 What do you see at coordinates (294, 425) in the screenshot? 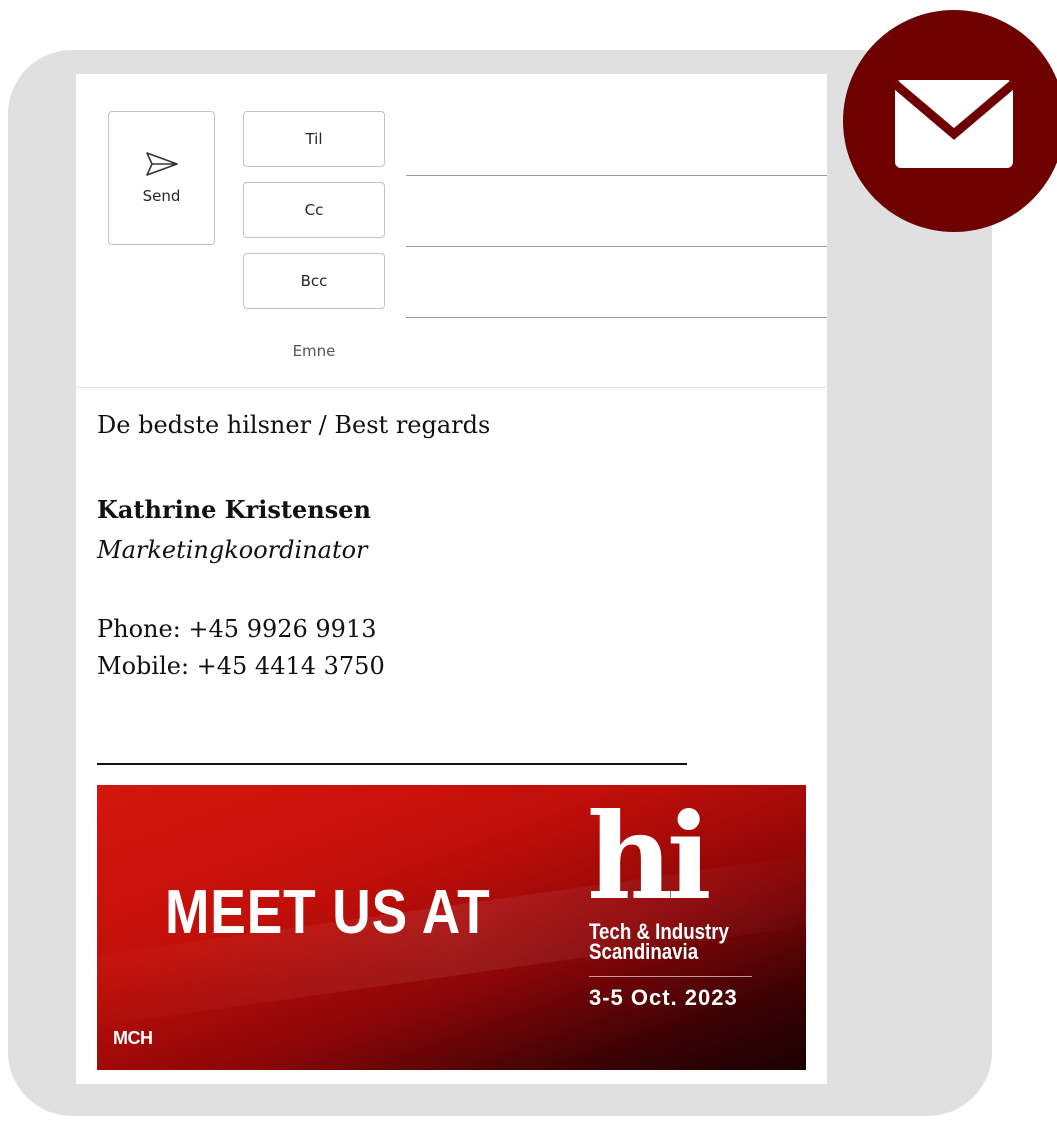
I see `greeting-text: De bedste hilsner / Best regards` at bounding box center [294, 425].